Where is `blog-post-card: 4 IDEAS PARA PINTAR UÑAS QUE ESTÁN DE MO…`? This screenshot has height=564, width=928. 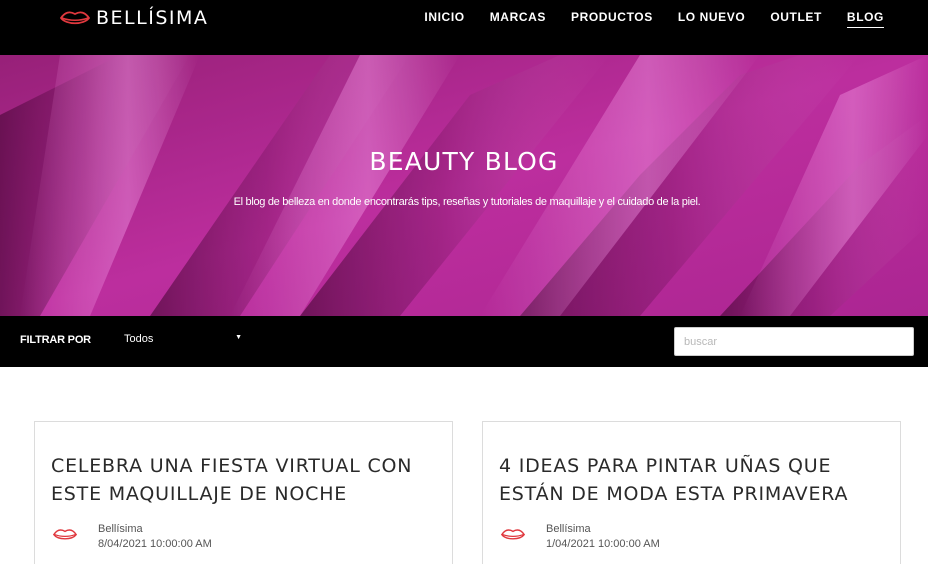 blog-post-card: 4 IDEAS PARA PINTAR UÑAS QUE ESTÁN DE MO… is located at coordinates (691, 492).